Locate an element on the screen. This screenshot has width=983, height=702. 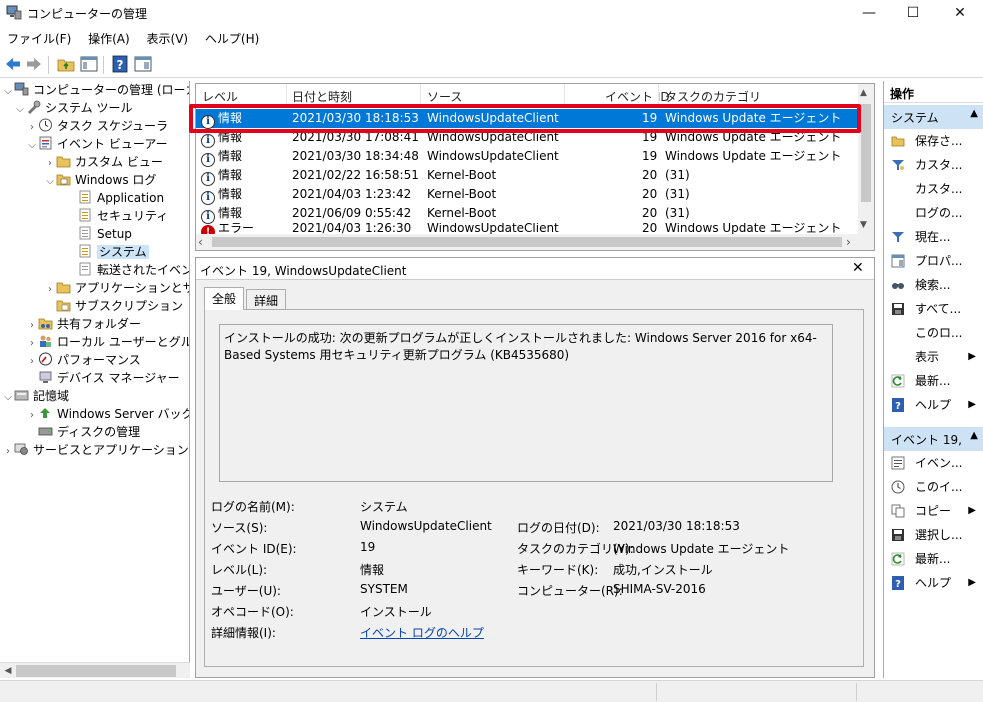
tree-item-performance: › パフォーマンス is located at coordinates (83, 360).